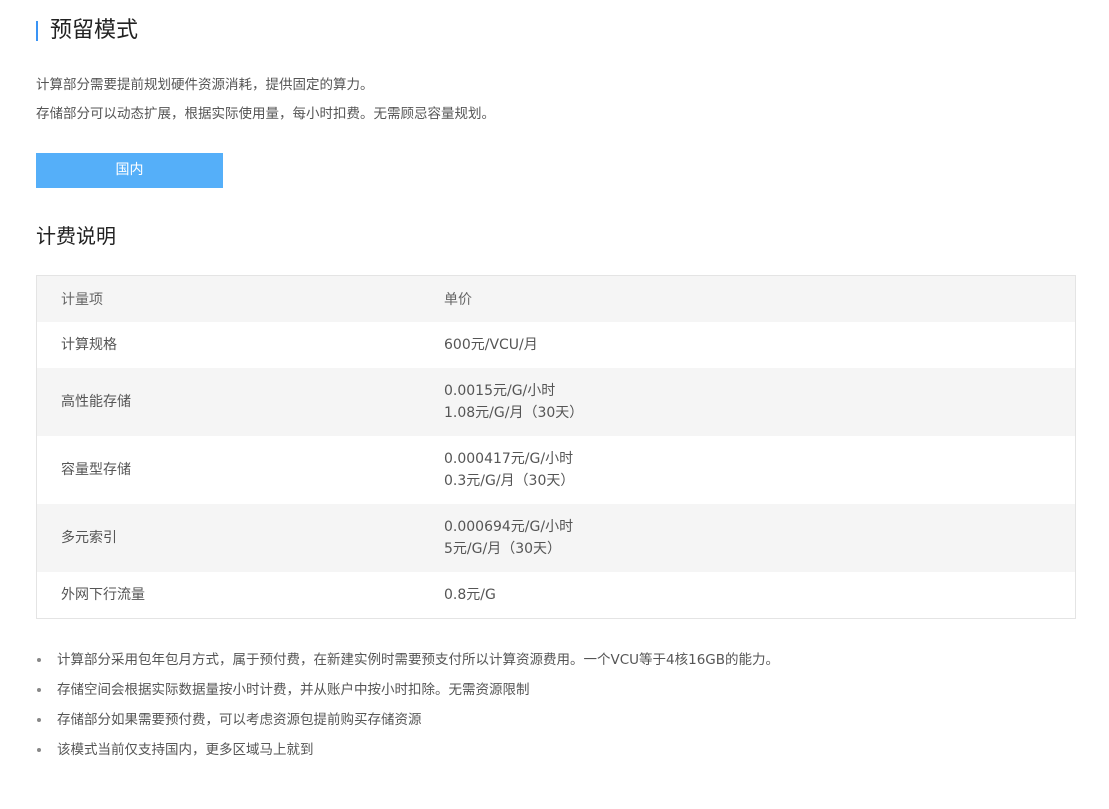 The width and height of the screenshot is (1109, 809). Describe the element at coordinates (491, 345) in the screenshot. I see `price-line: 600元/VCU/月` at that location.